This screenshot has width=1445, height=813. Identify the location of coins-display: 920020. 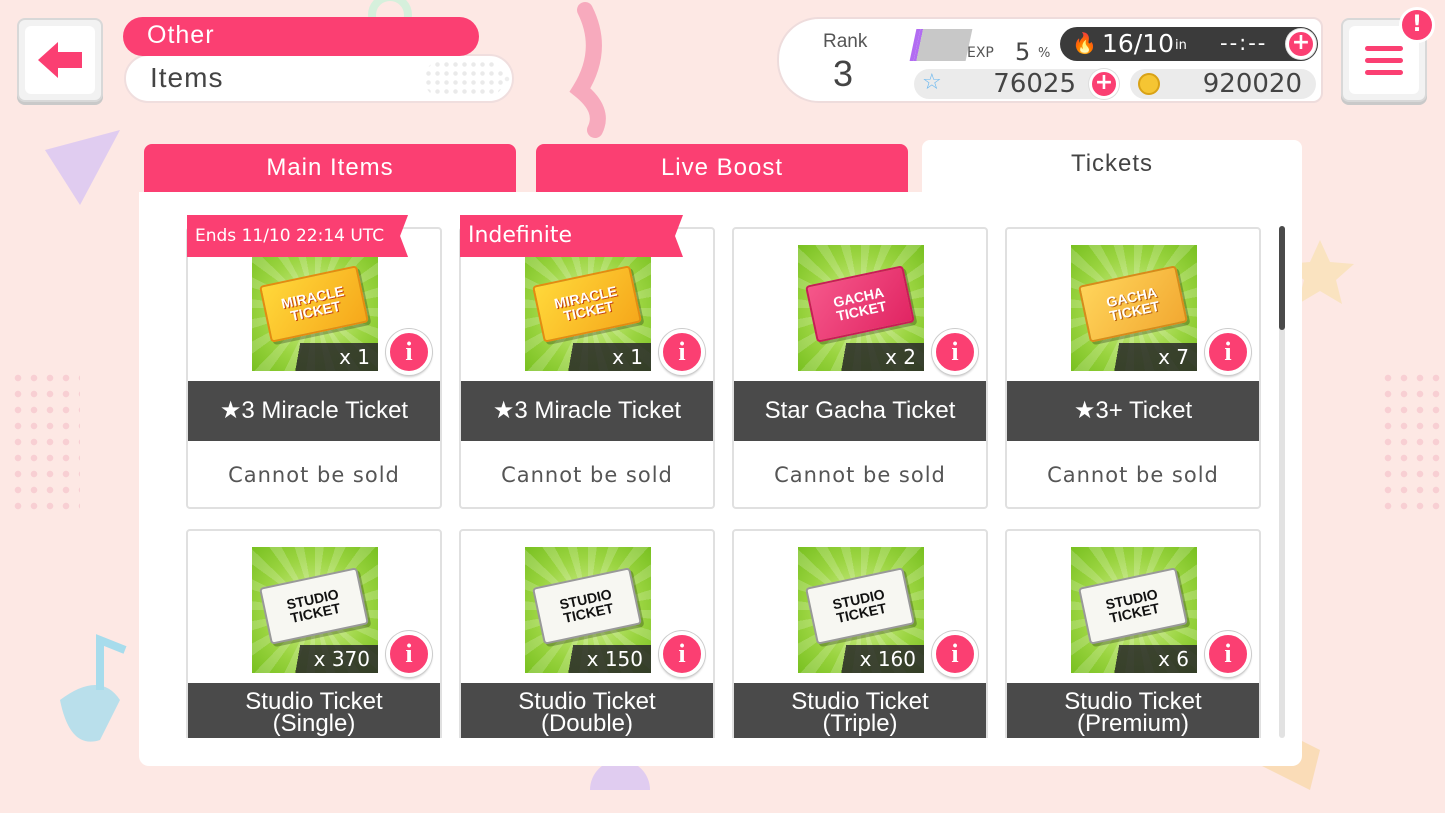
(1223, 84).